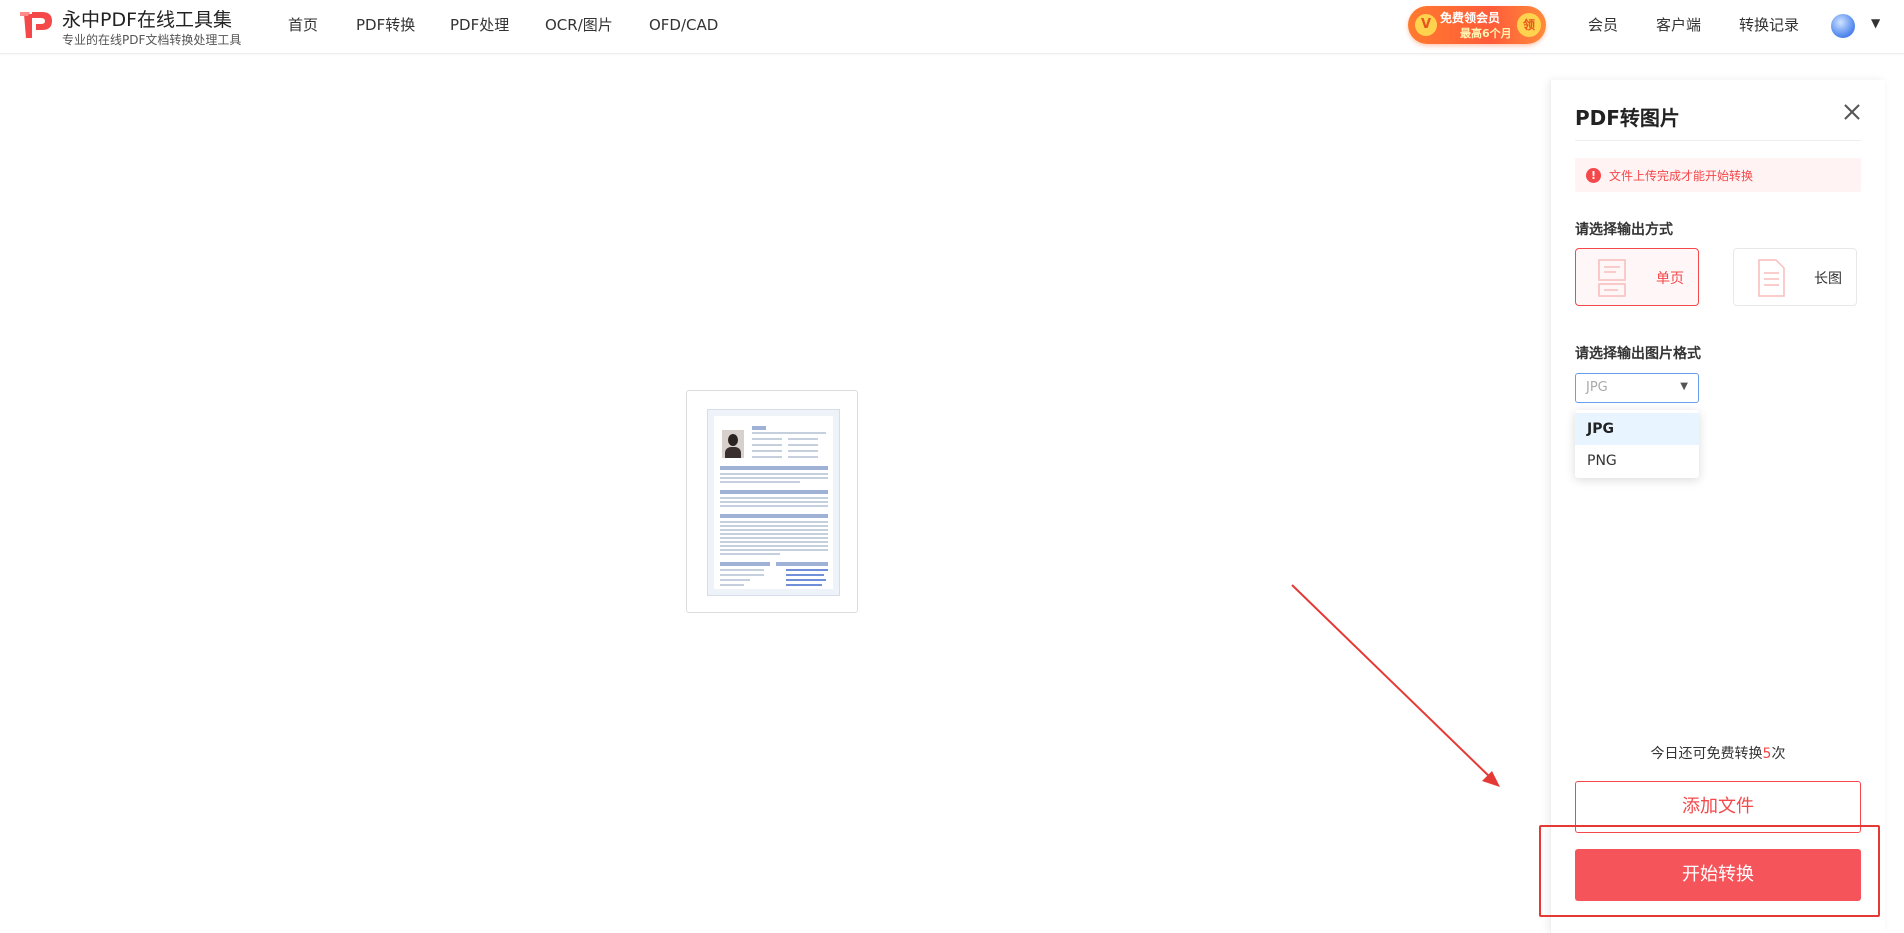 Image resolution: width=1904 pixels, height=933 pixels. I want to click on single-page-icon, so click(1612, 278).